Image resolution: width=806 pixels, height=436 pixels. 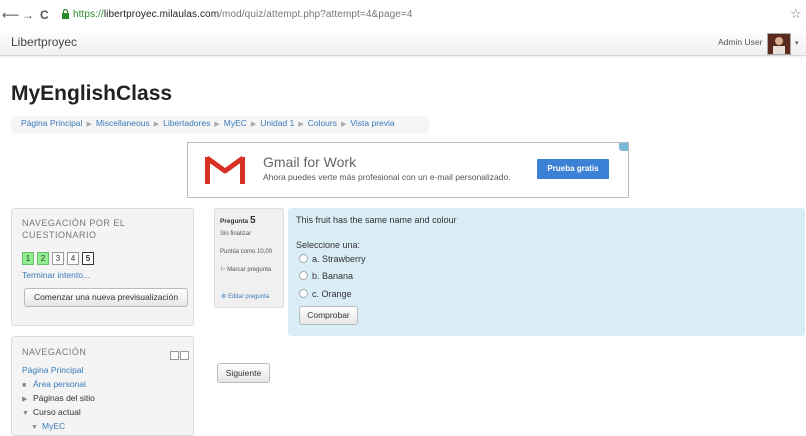 I want to click on gear-icon: ⚙, so click(x=224, y=297).